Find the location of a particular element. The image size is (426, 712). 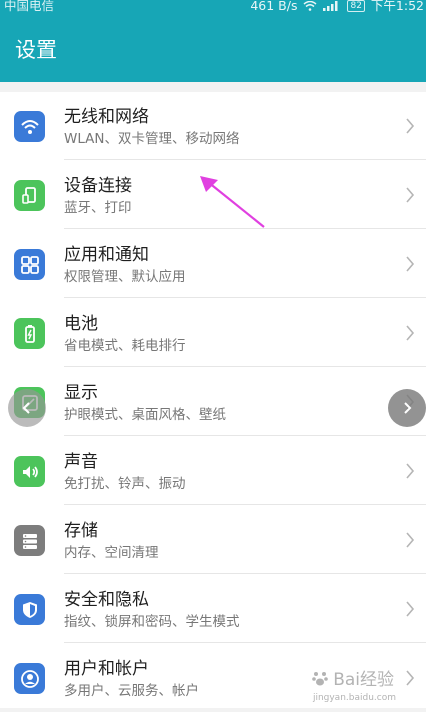

baidu-watermark: Bai经验 is located at coordinates (352, 677).